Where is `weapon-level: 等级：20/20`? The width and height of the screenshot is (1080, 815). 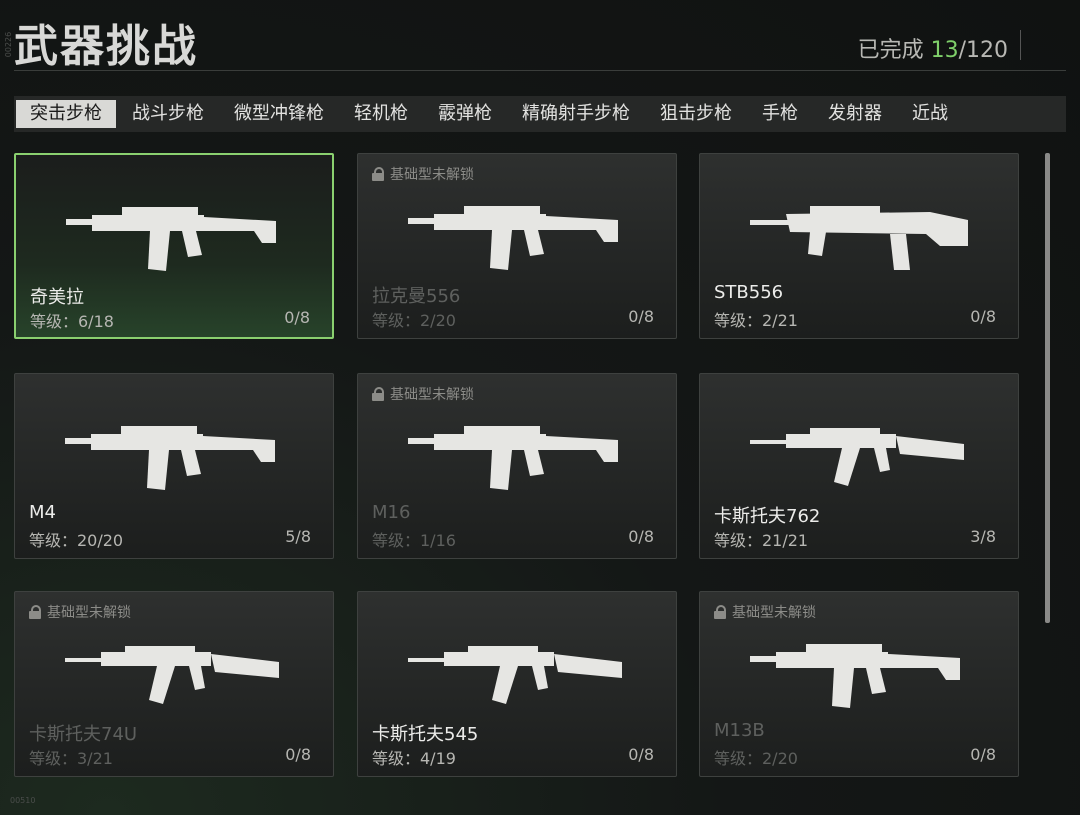
weapon-level: 等级：20/20 is located at coordinates (76, 540).